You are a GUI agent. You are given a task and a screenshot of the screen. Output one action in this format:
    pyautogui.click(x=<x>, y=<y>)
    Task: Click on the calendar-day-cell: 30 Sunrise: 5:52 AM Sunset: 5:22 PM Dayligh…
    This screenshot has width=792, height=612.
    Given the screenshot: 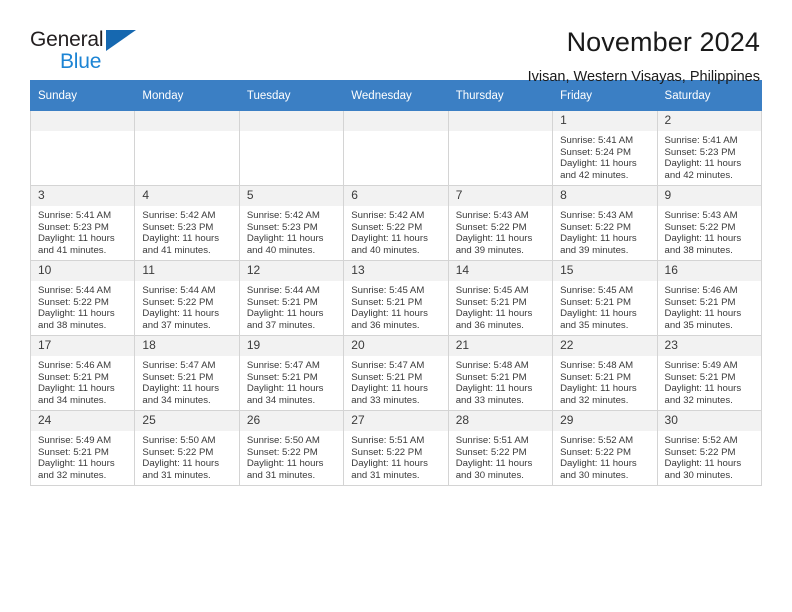 What is the action you would take?
    pyautogui.click(x=709, y=448)
    